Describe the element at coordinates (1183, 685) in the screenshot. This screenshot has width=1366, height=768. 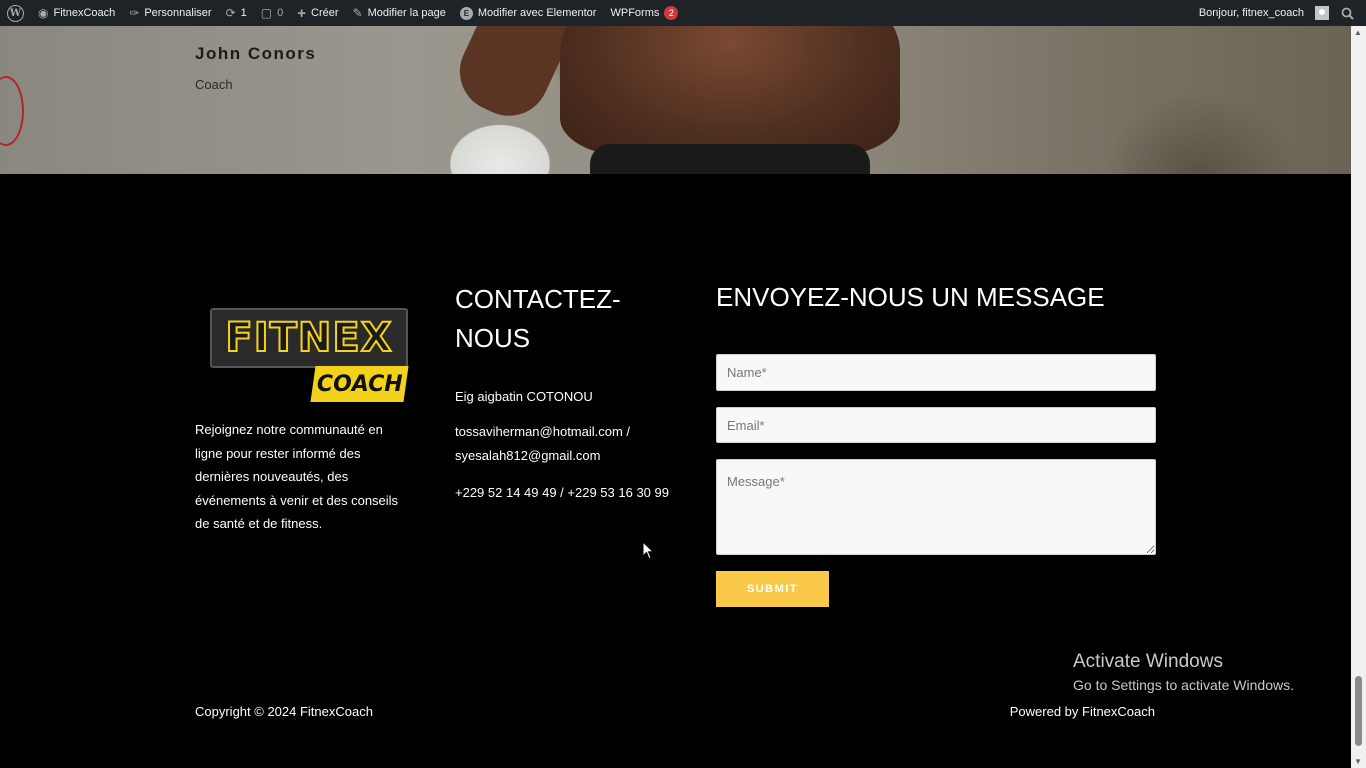
I see `activate-windows-hint: Go to Settings to activate Windows.` at that location.